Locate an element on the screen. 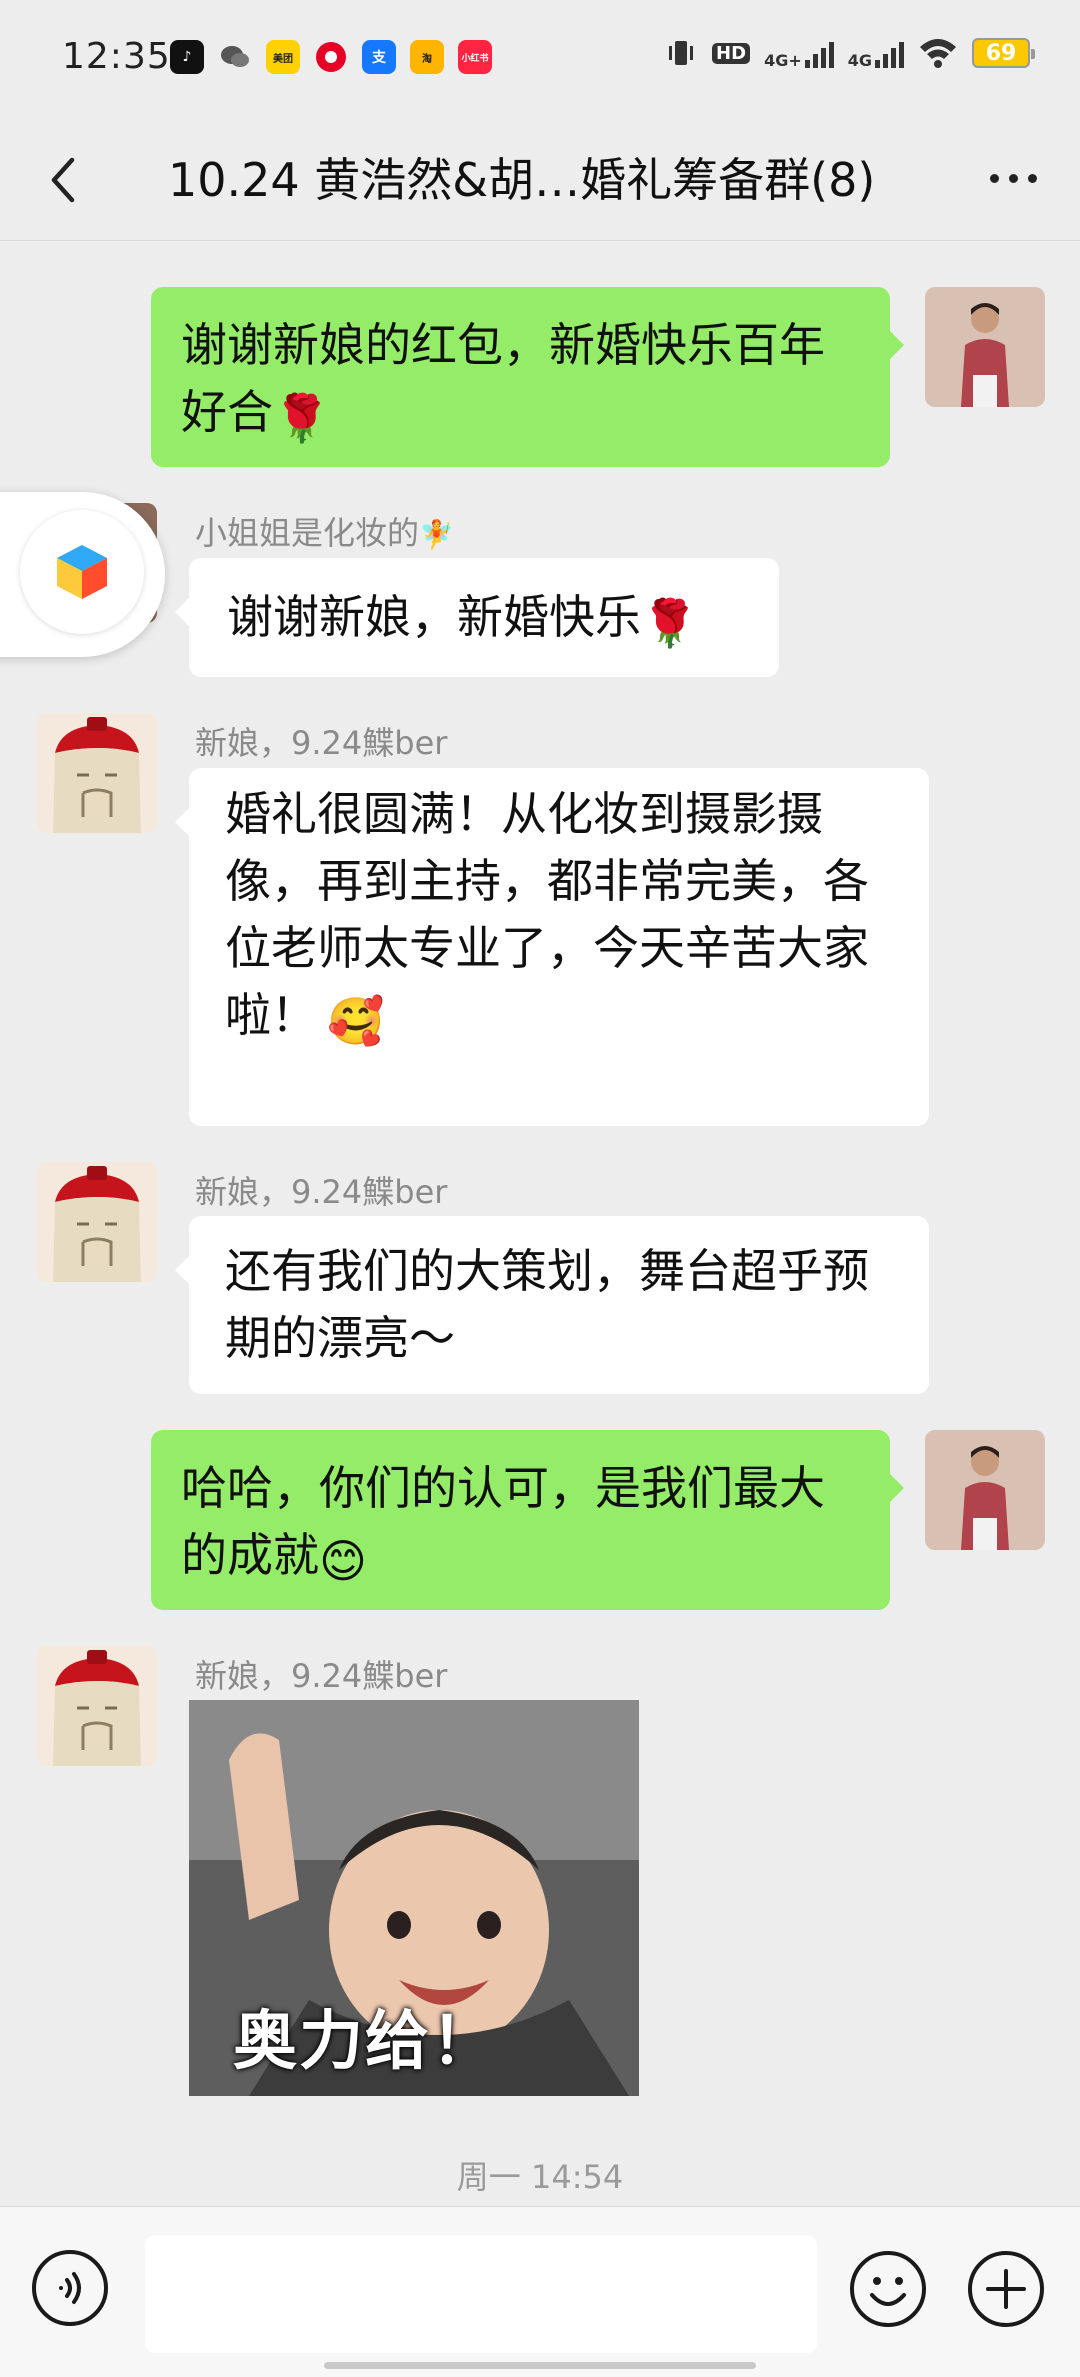  wechat-icon is located at coordinates (235, 57).